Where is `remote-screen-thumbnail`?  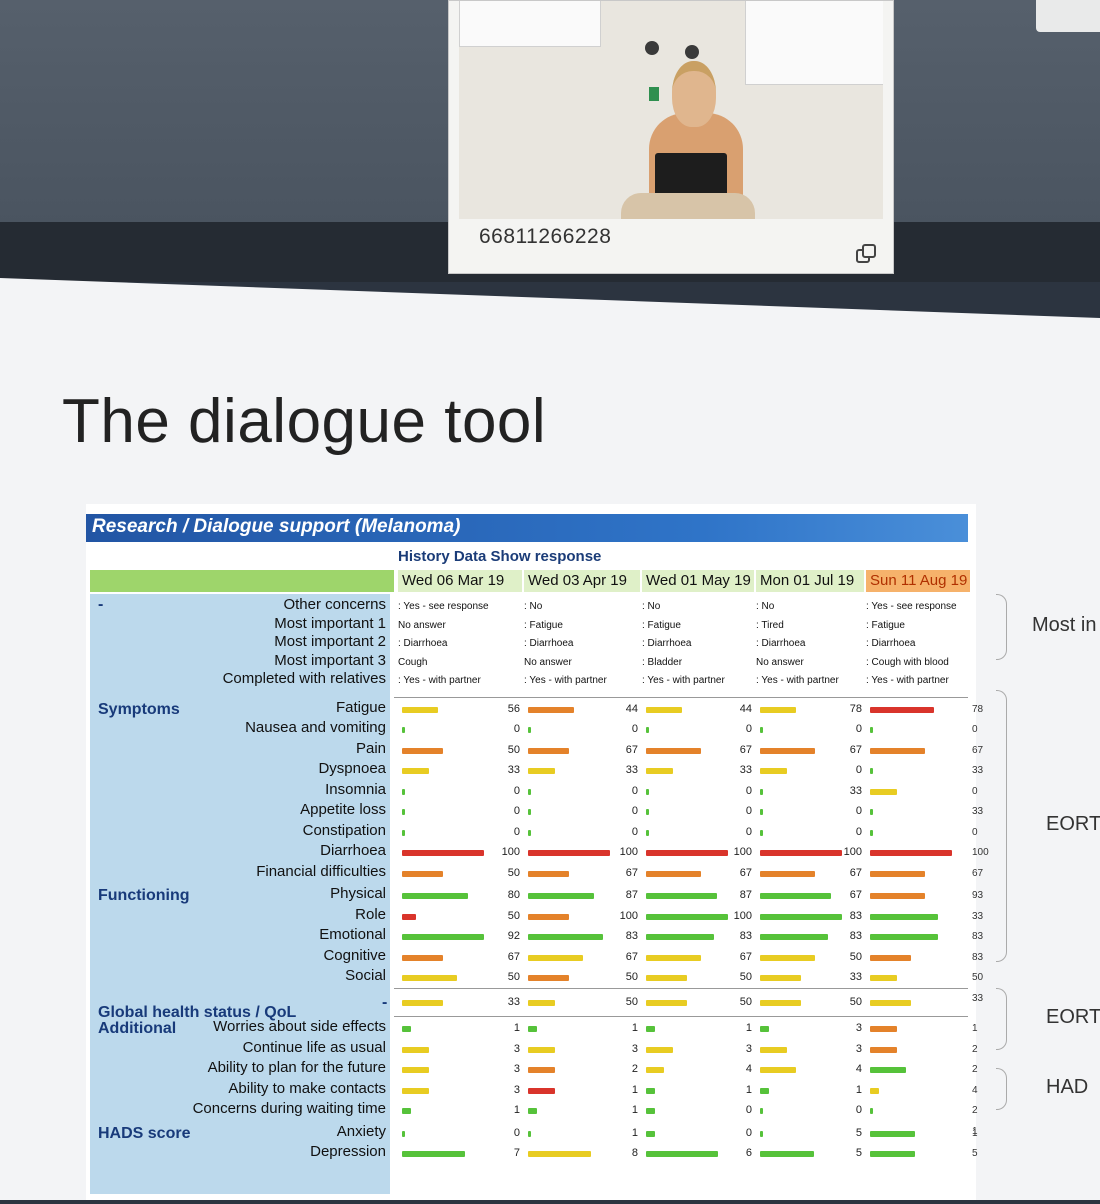
remote-screen-thumbnail is located at coordinates (1068, 16).